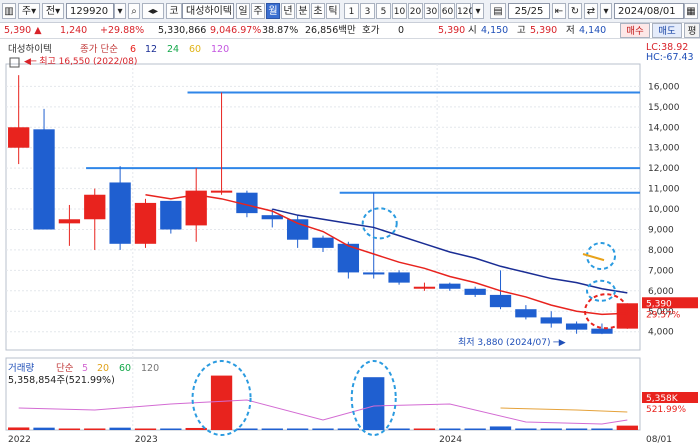  What do you see at coordinates (333, 11) in the screenshot?
I see `period-6-button: 틱` at bounding box center [333, 11].